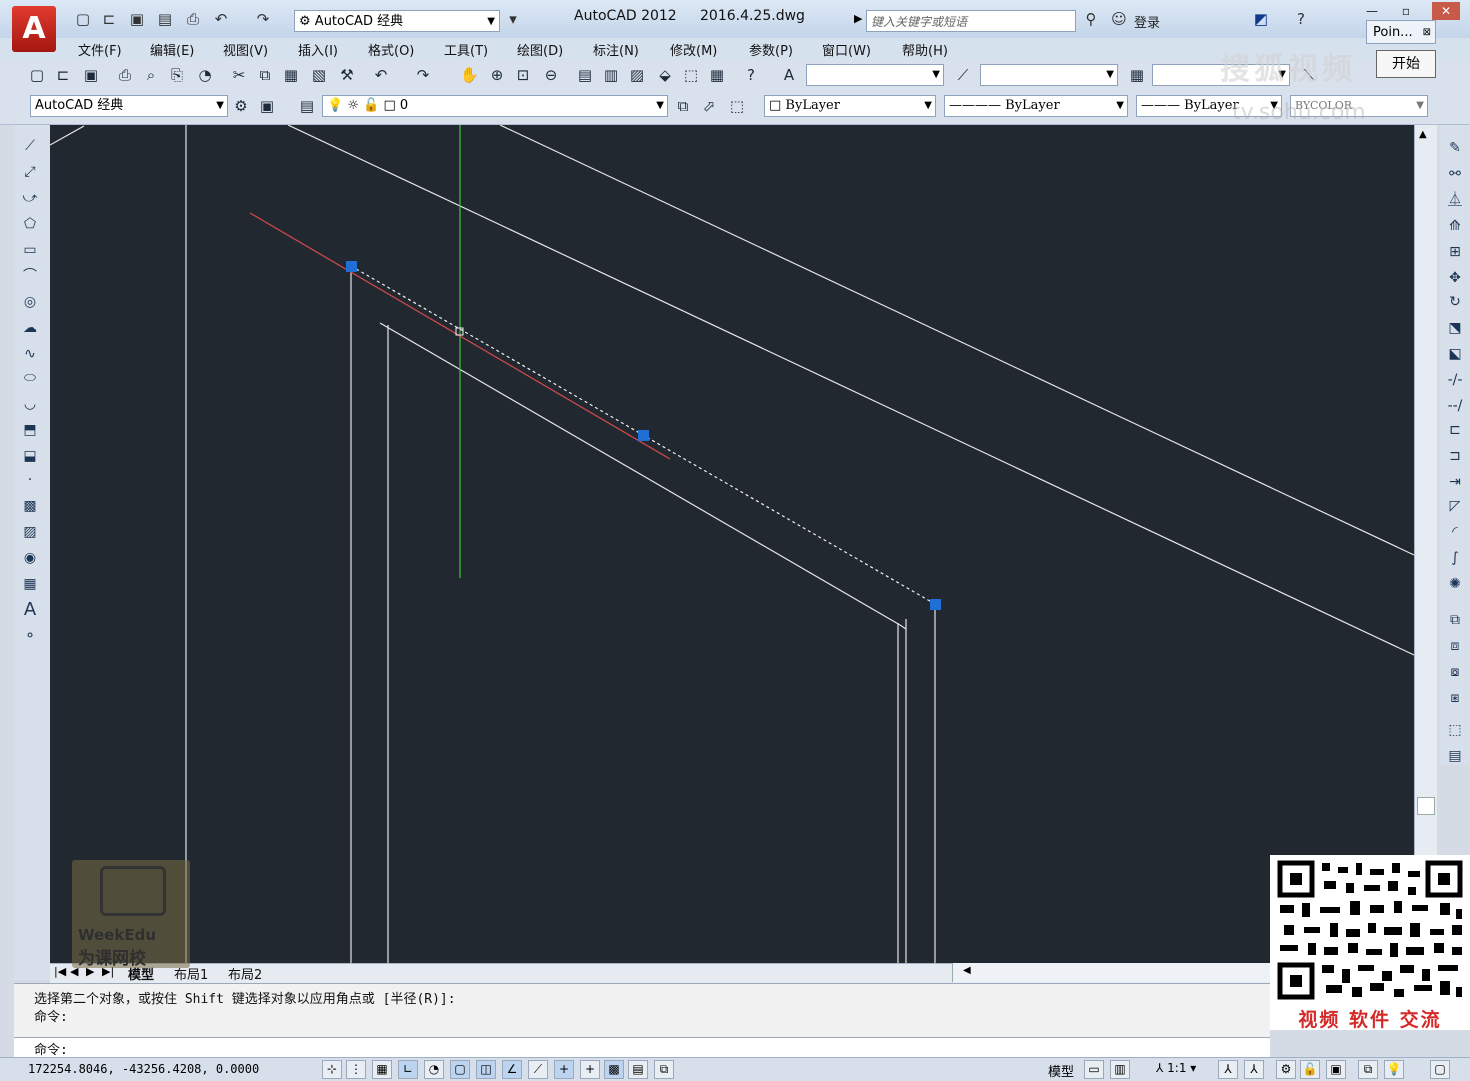  What do you see at coordinates (935, 604) in the screenshot?
I see `grip-end` at bounding box center [935, 604].